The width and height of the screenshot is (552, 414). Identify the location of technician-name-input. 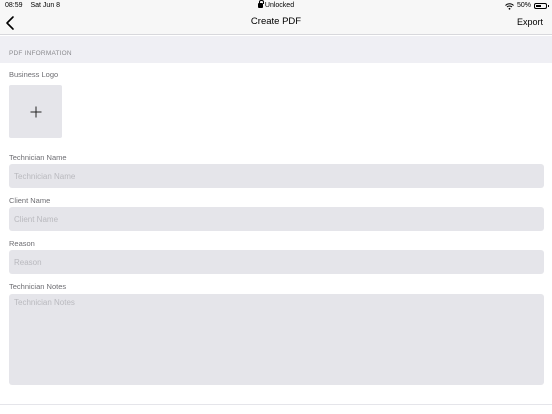
(276, 176).